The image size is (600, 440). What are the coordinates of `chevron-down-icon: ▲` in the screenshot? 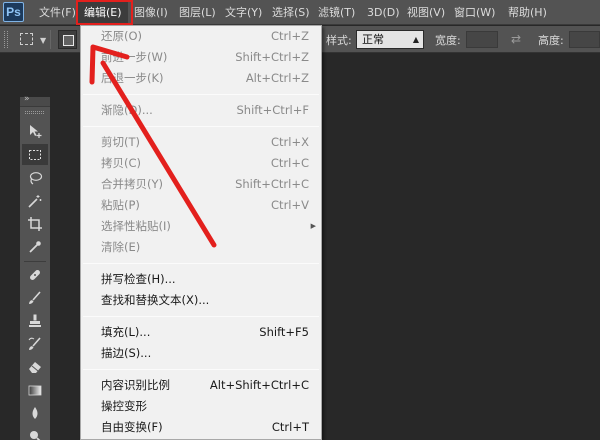 It's located at (415, 39).